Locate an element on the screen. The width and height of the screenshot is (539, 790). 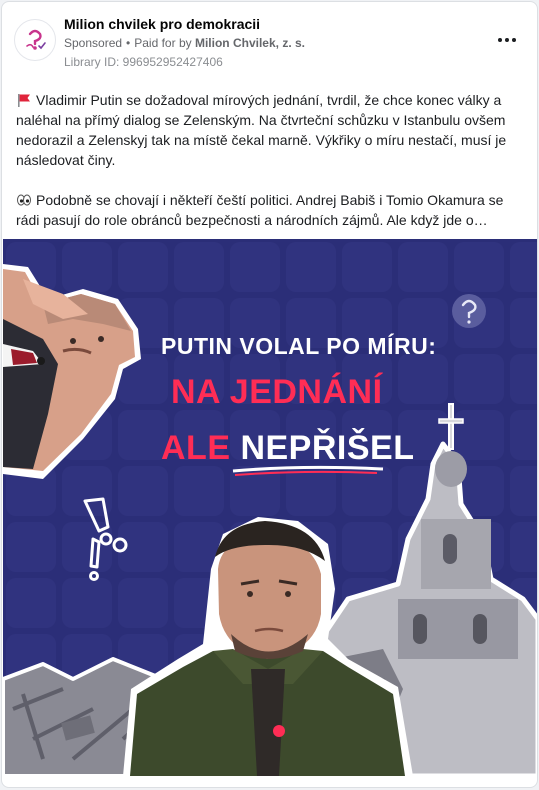
headline-line-1: PUTIN VOLAL PO MÍRU: is located at coordinates (299, 346).